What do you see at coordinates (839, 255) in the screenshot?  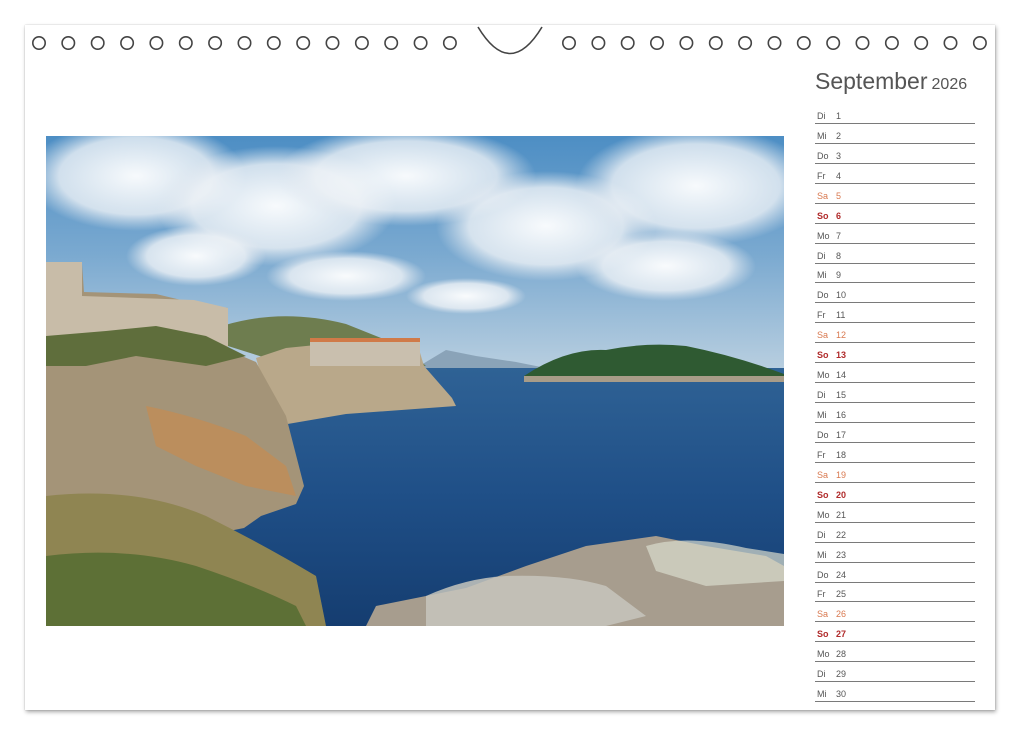 I see `day-number: 8` at bounding box center [839, 255].